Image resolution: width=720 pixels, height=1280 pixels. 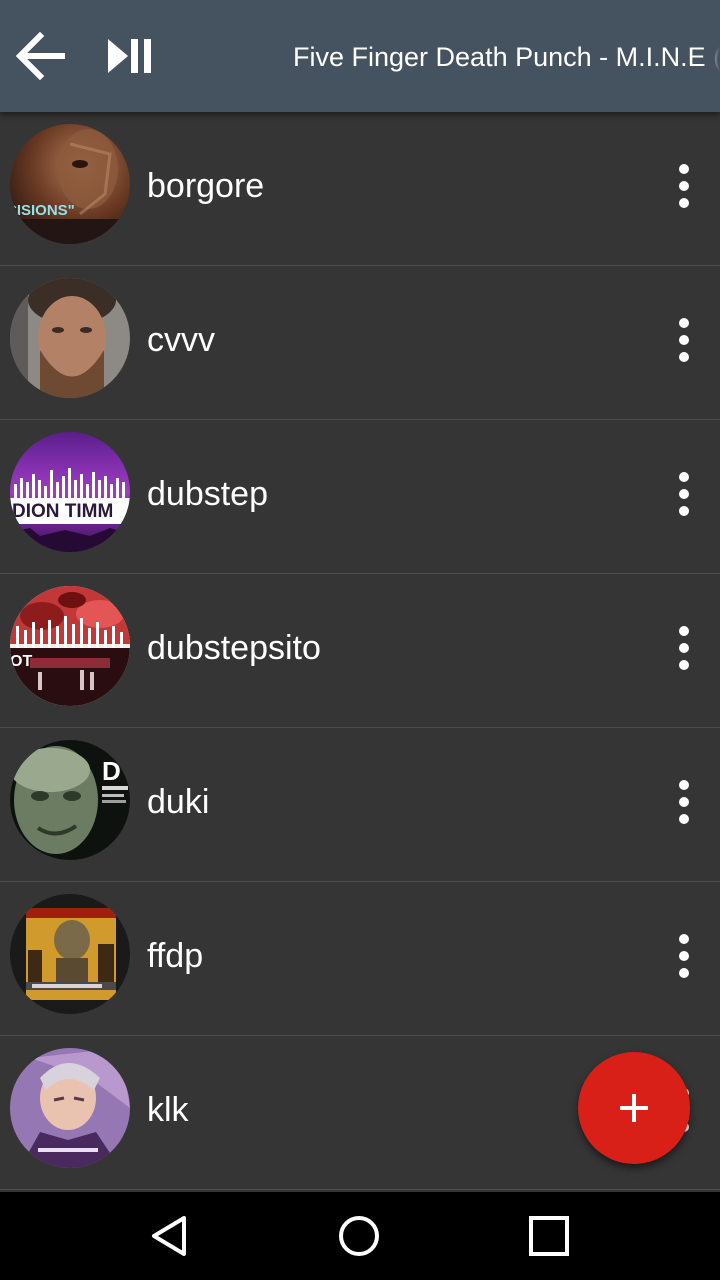 I want to click on play-pause-icon, so click(x=129, y=56).